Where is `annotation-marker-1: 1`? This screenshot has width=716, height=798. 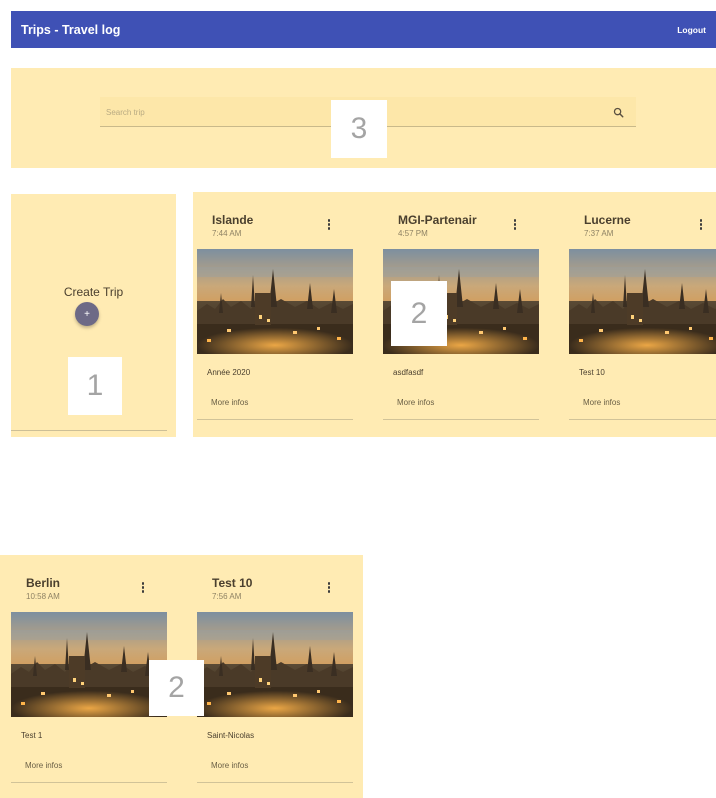 annotation-marker-1: 1 is located at coordinates (95, 386).